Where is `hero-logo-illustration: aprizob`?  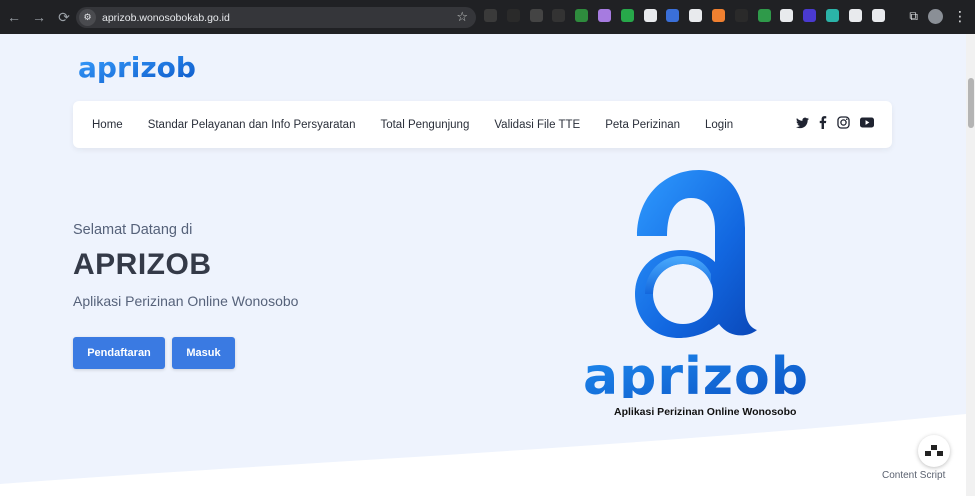
hero-logo-illustration: aprizob is located at coordinates (704, 286).